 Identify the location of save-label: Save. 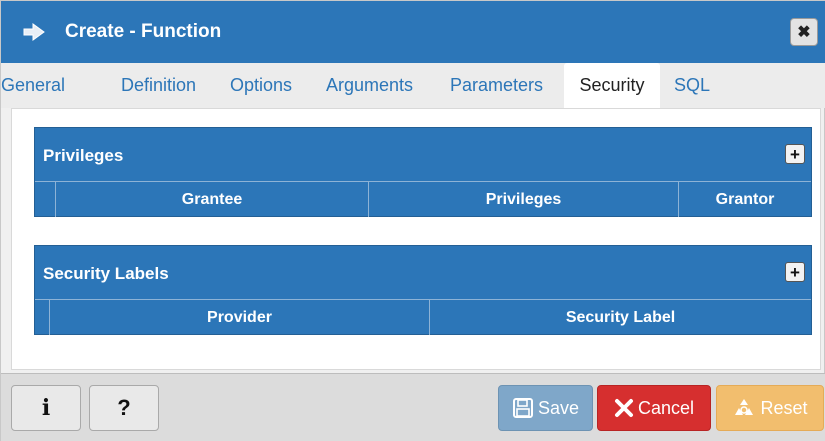
(558, 407).